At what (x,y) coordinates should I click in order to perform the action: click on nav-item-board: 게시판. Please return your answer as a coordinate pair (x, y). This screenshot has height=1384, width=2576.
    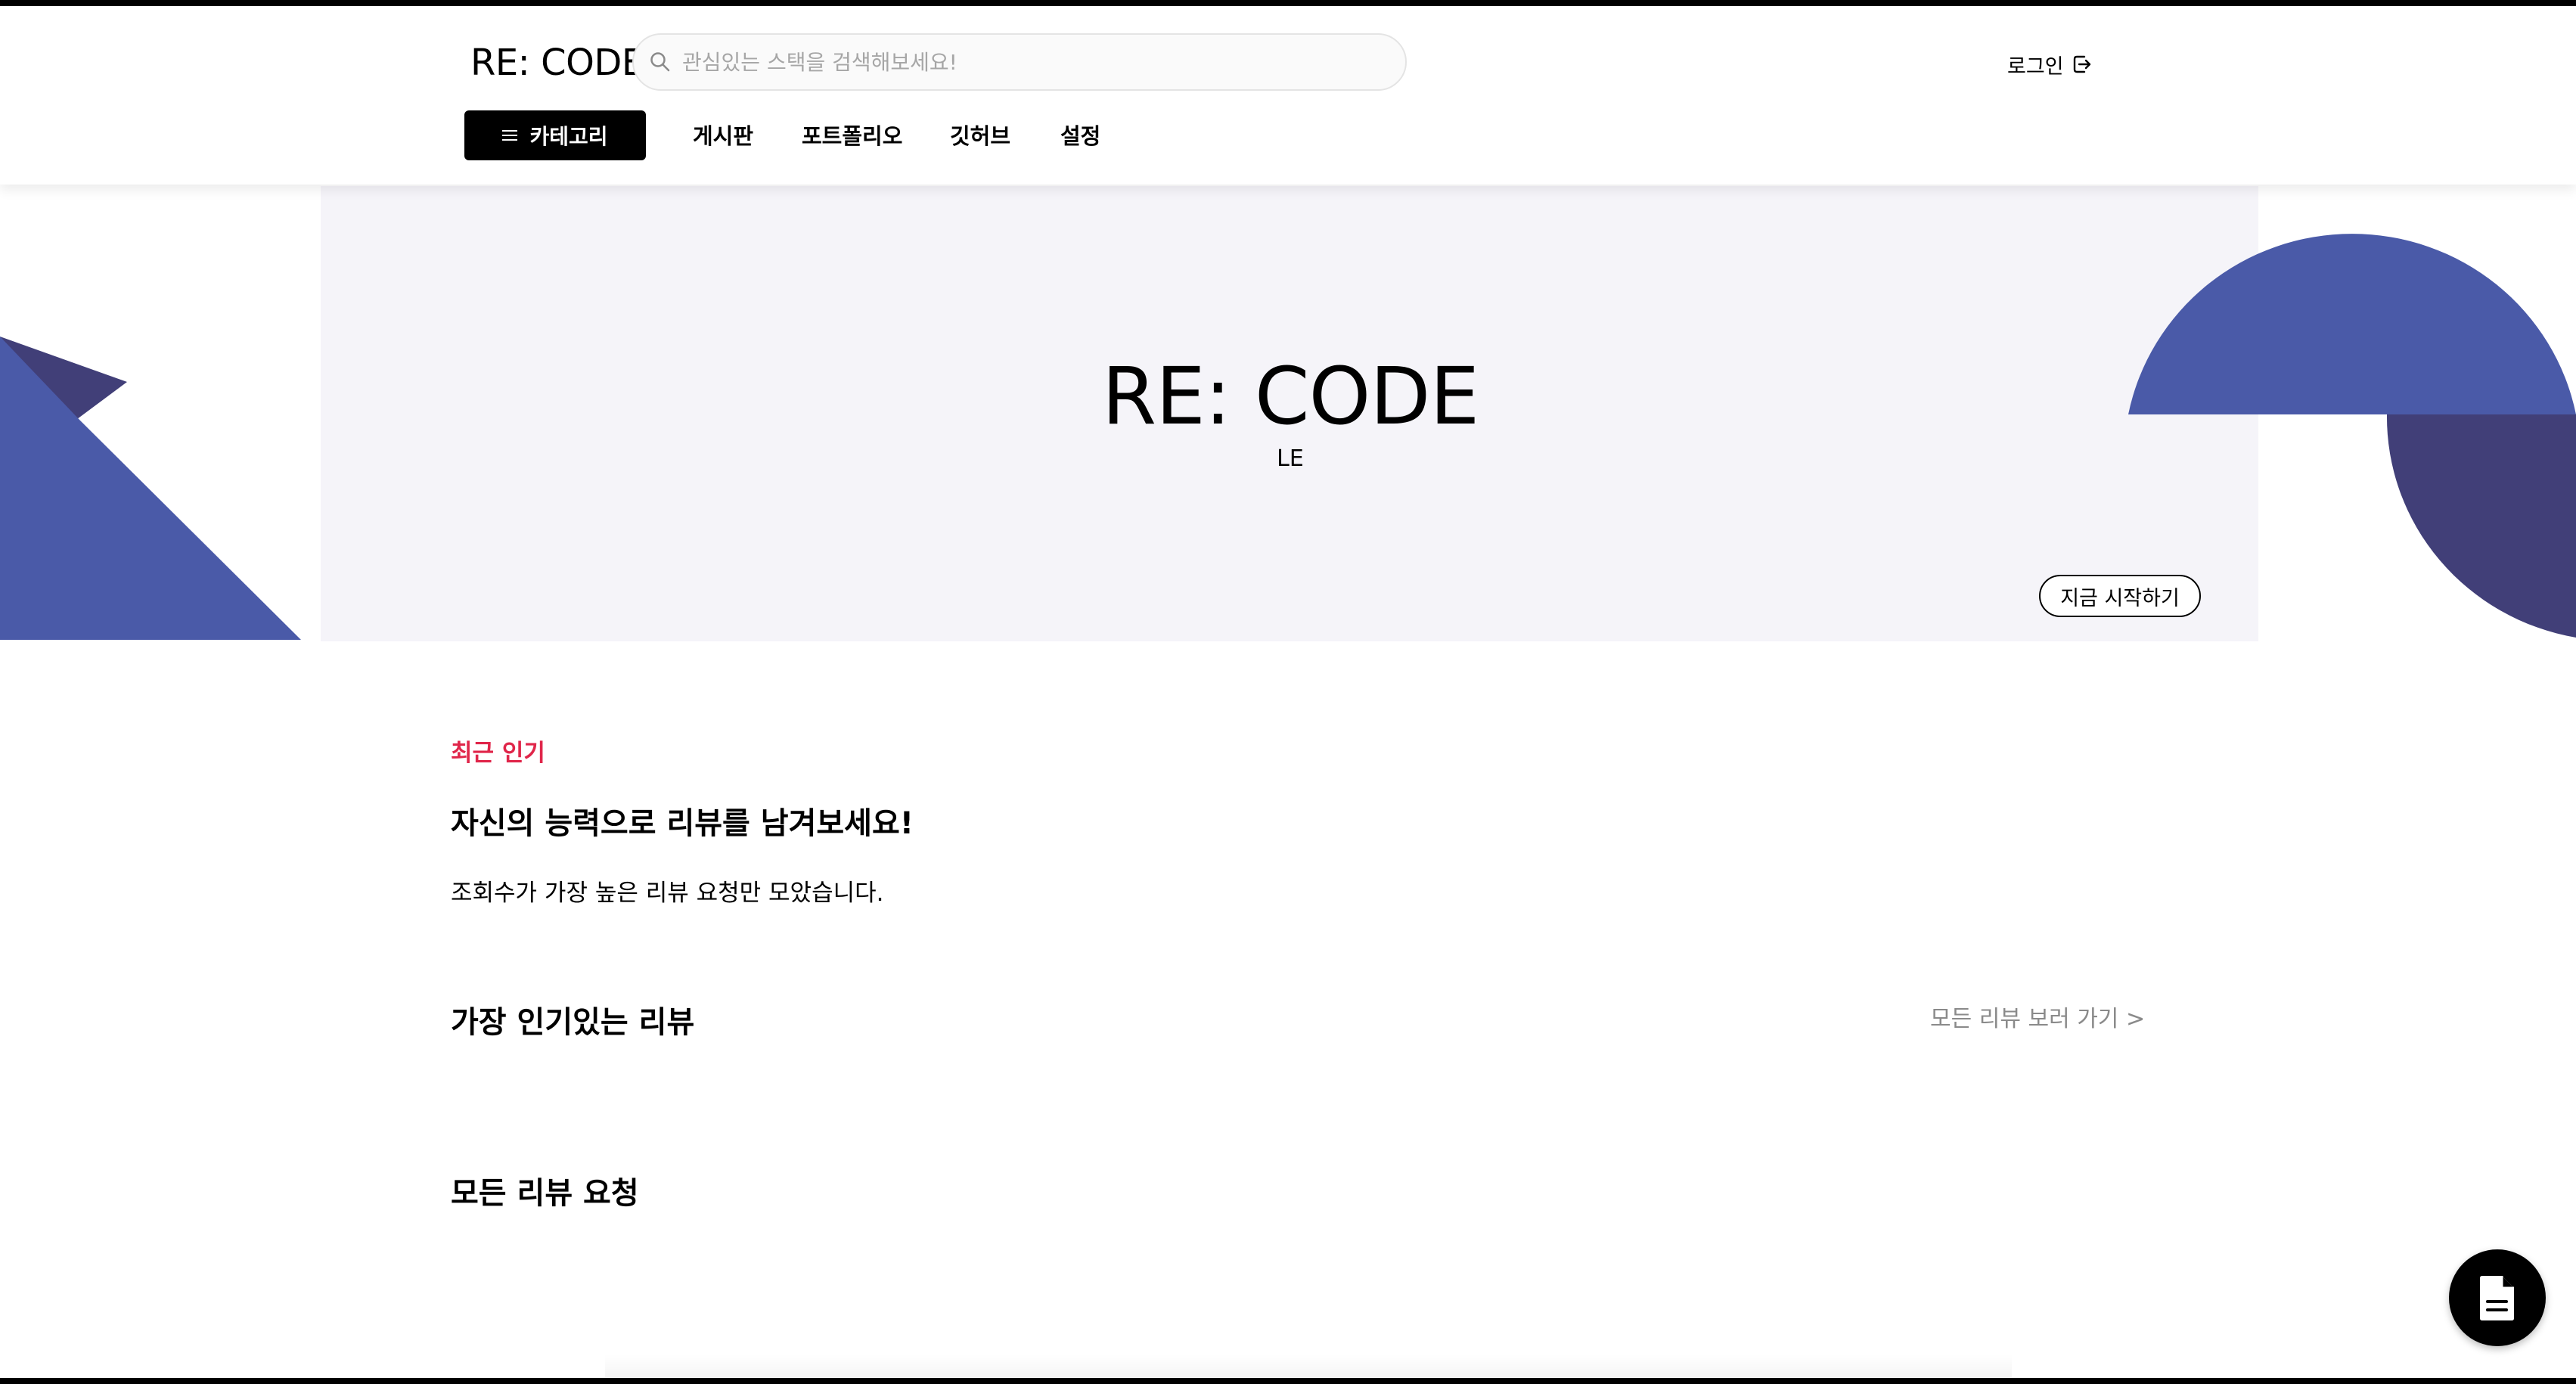
    Looking at the image, I should click on (723, 136).